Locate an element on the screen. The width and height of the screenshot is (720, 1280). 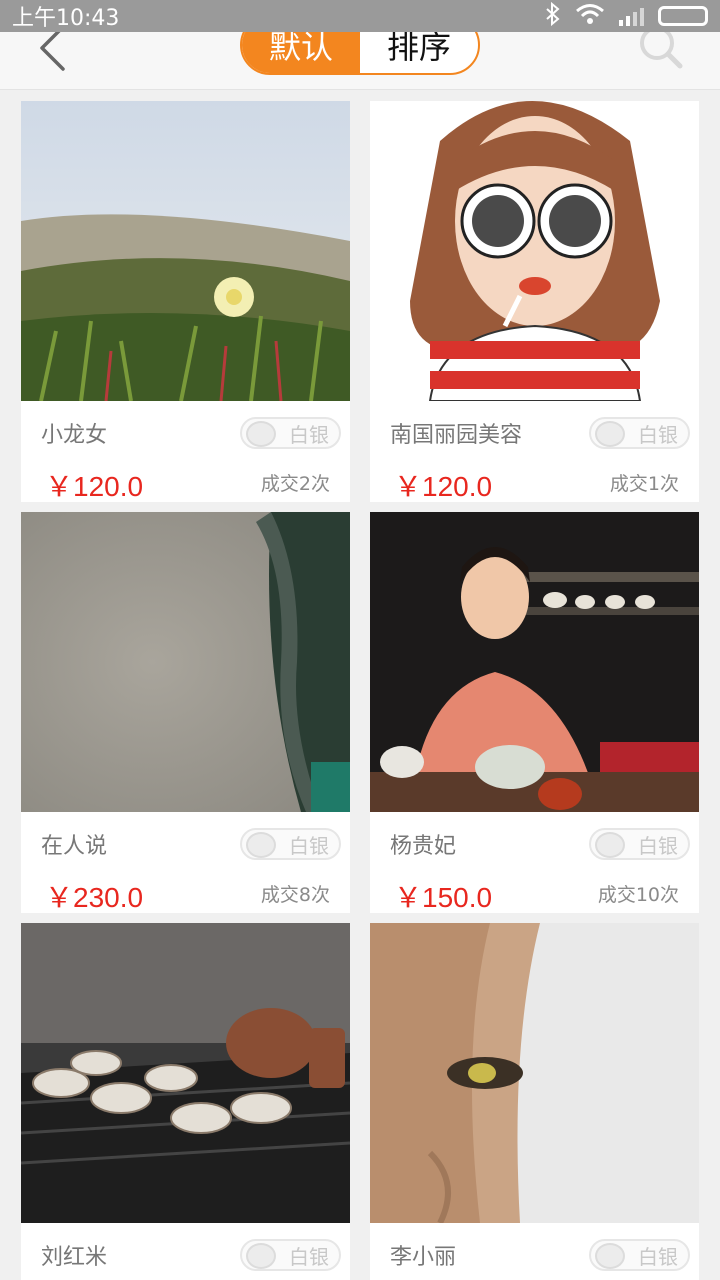
deal-count: 成交8次 is located at coordinates (295, 895).